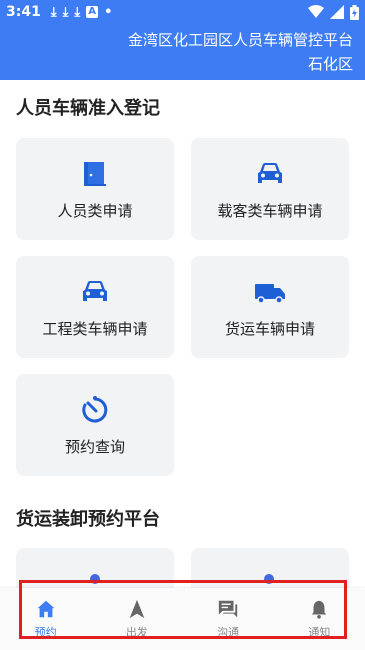  Describe the element at coordinates (137, 609) in the screenshot. I see `navigation-icon` at that location.